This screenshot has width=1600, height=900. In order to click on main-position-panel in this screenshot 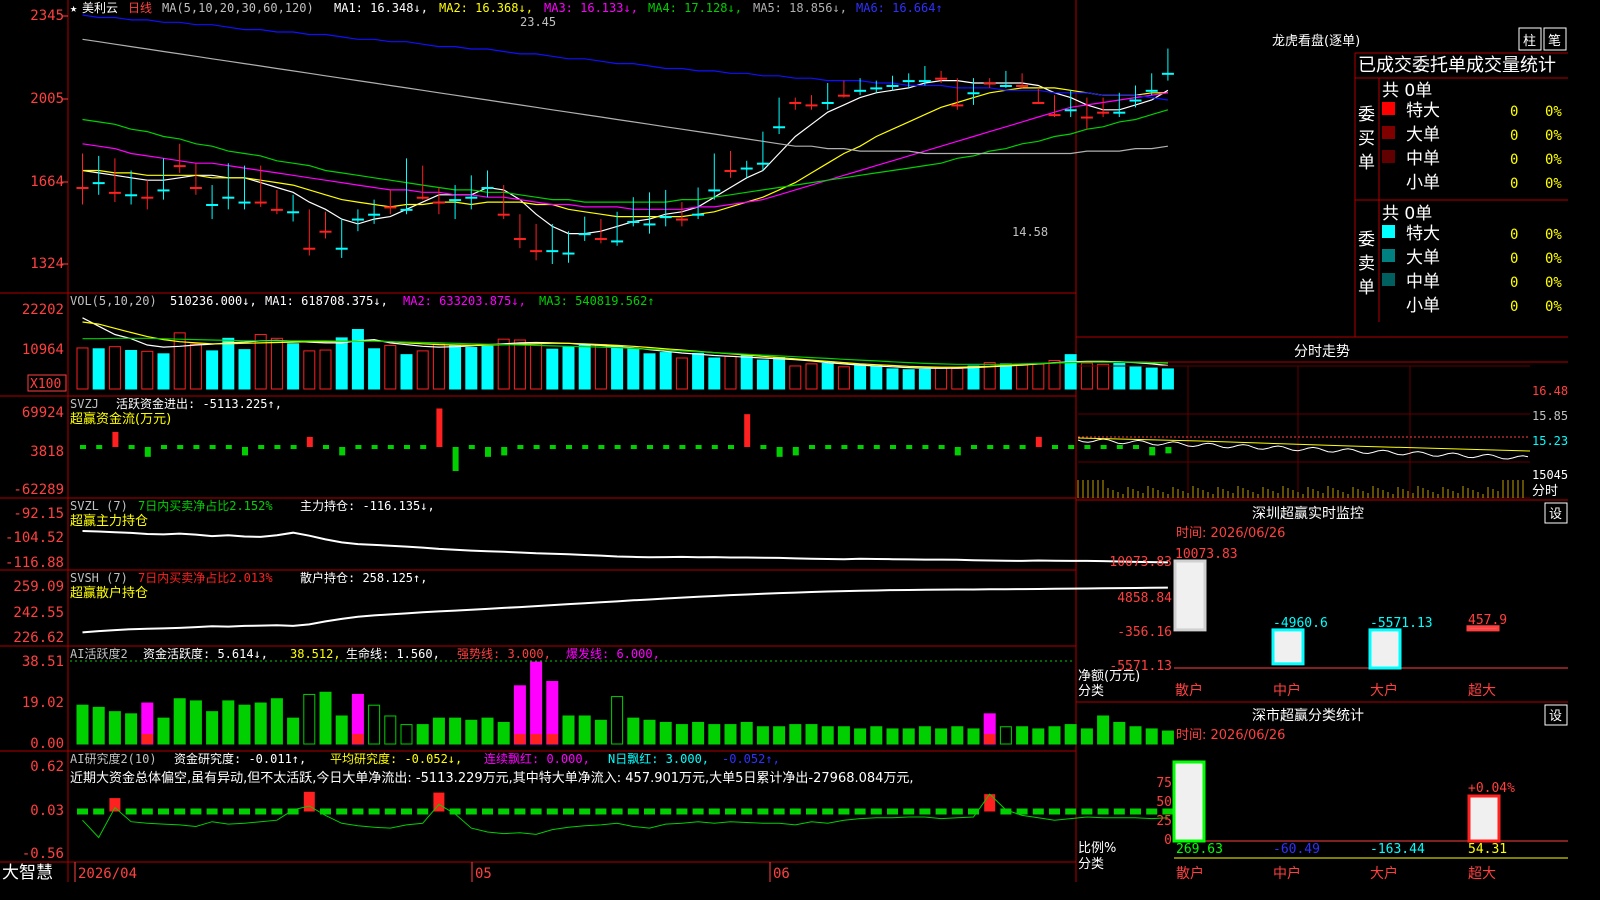, I will do `click(625, 547)`.